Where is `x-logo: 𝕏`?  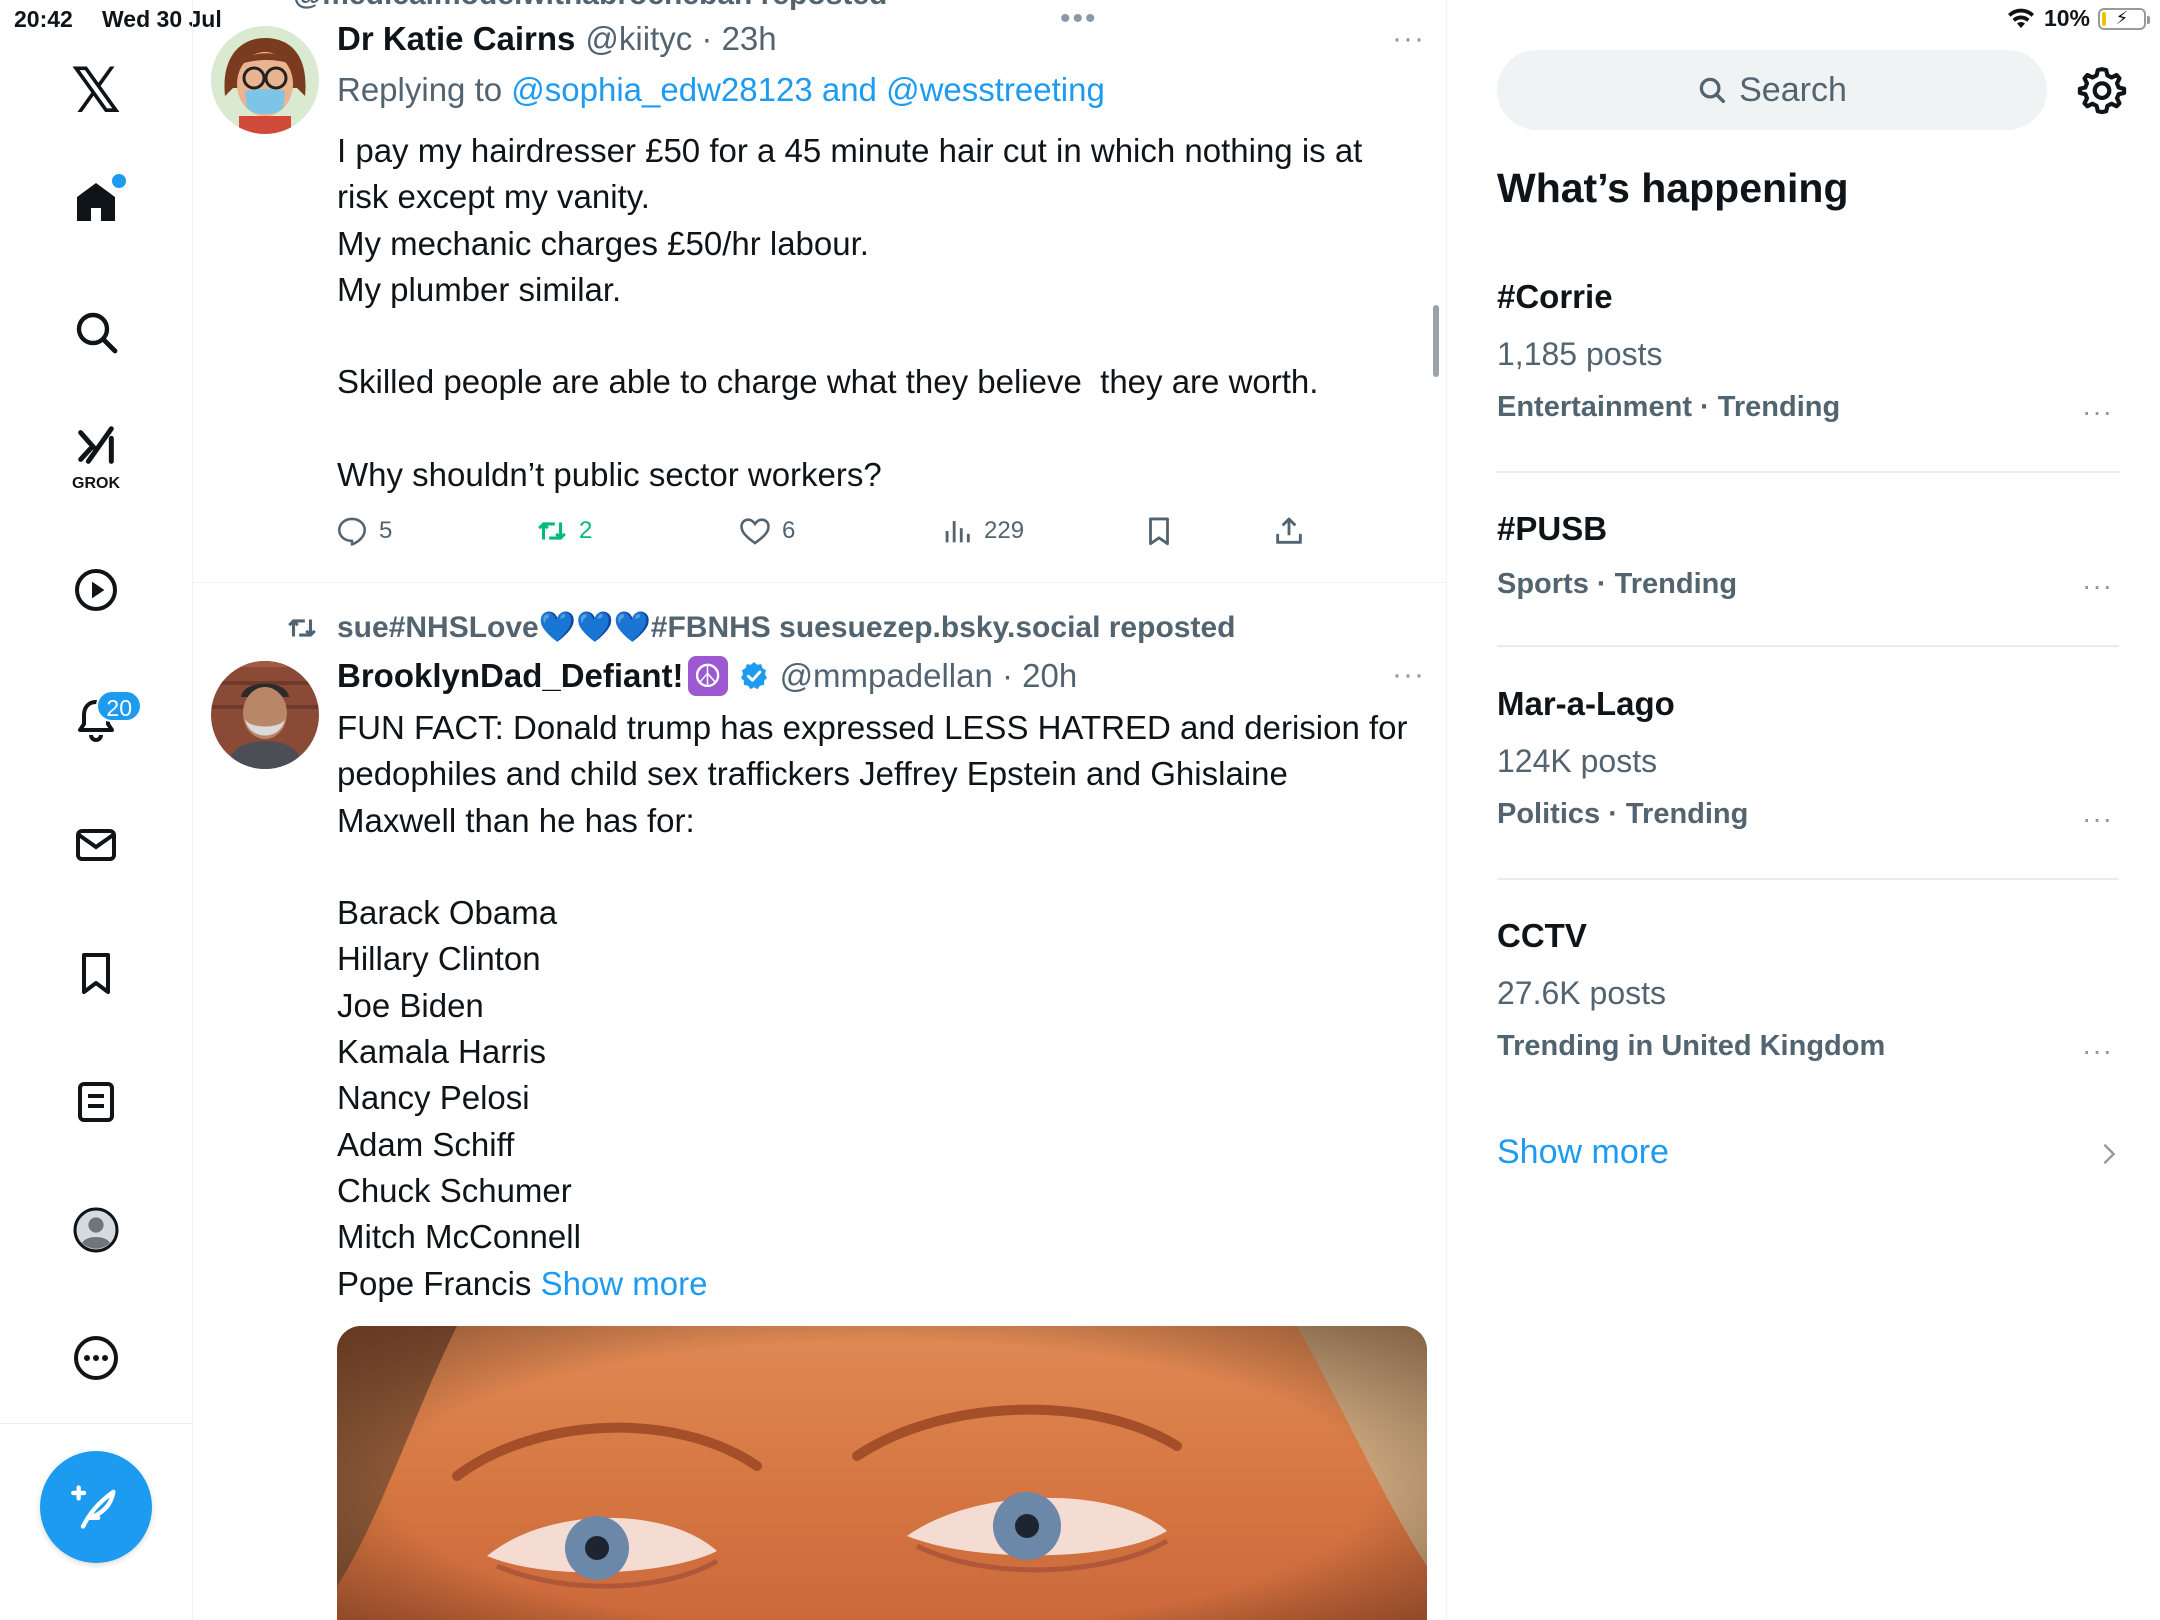 x-logo: 𝕏 is located at coordinates (96, 90).